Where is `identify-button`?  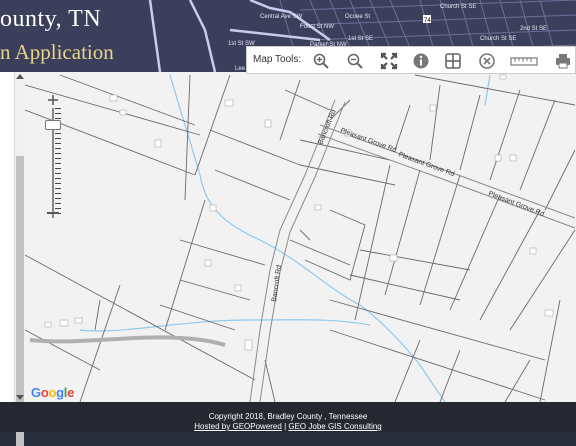
identify-button is located at coordinates (421, 61).